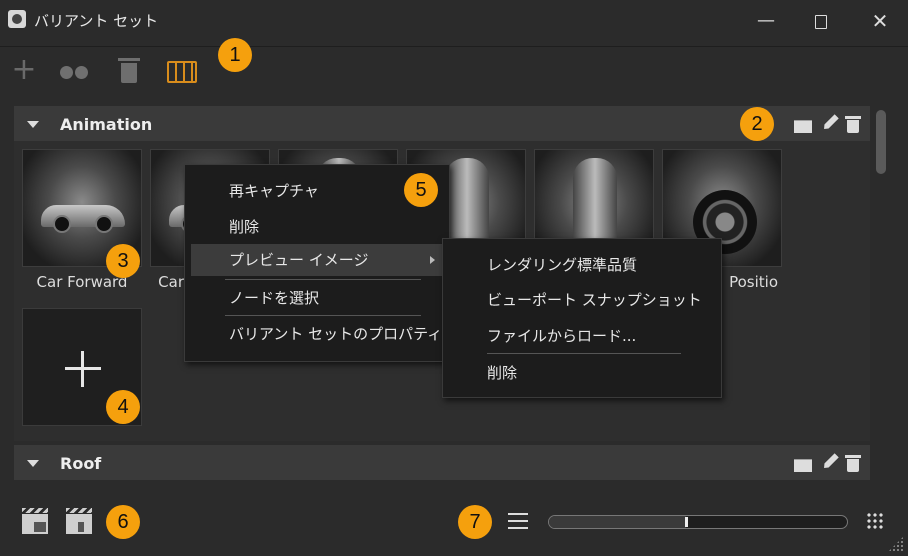  I want to click on group-header-roof: Roof, so click(442, 462).